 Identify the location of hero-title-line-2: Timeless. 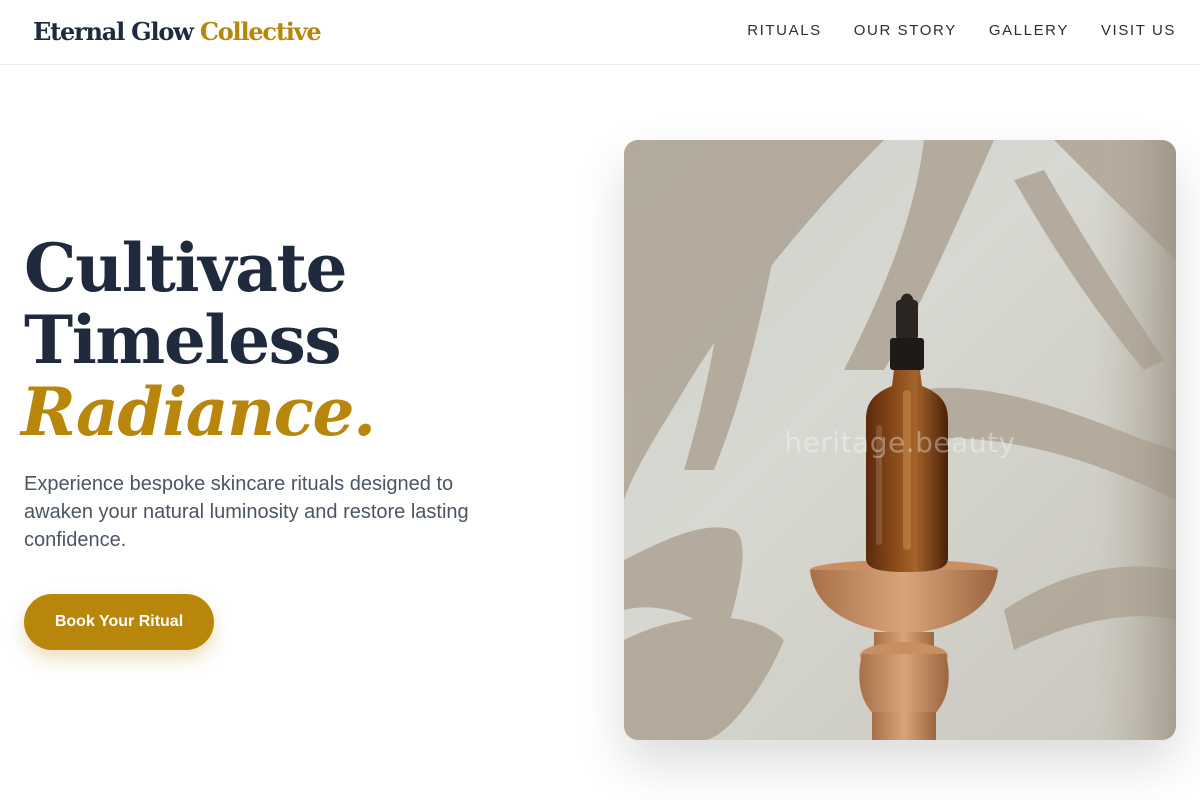
(183, 340).